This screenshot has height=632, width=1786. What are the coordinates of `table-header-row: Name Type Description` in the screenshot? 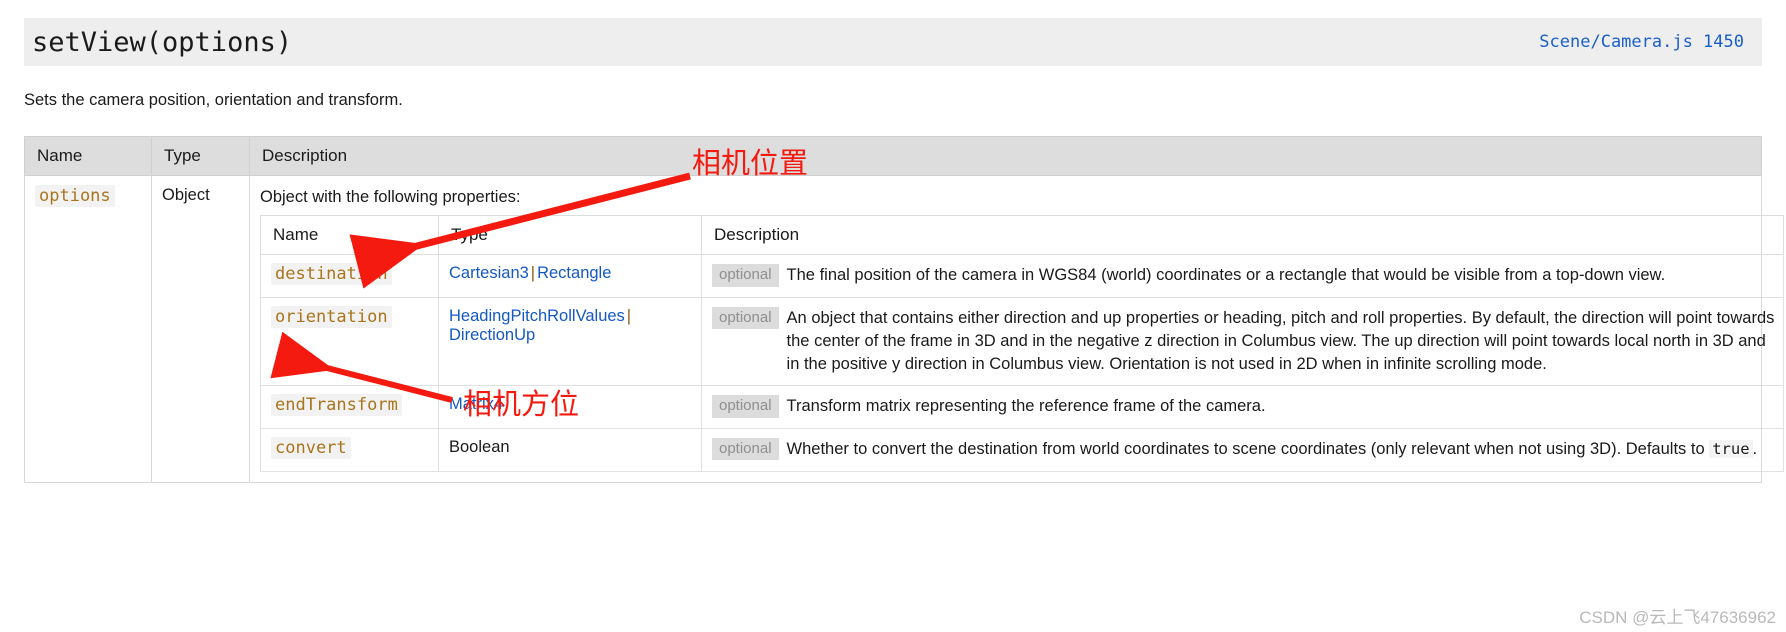 It's located at (893, 156).